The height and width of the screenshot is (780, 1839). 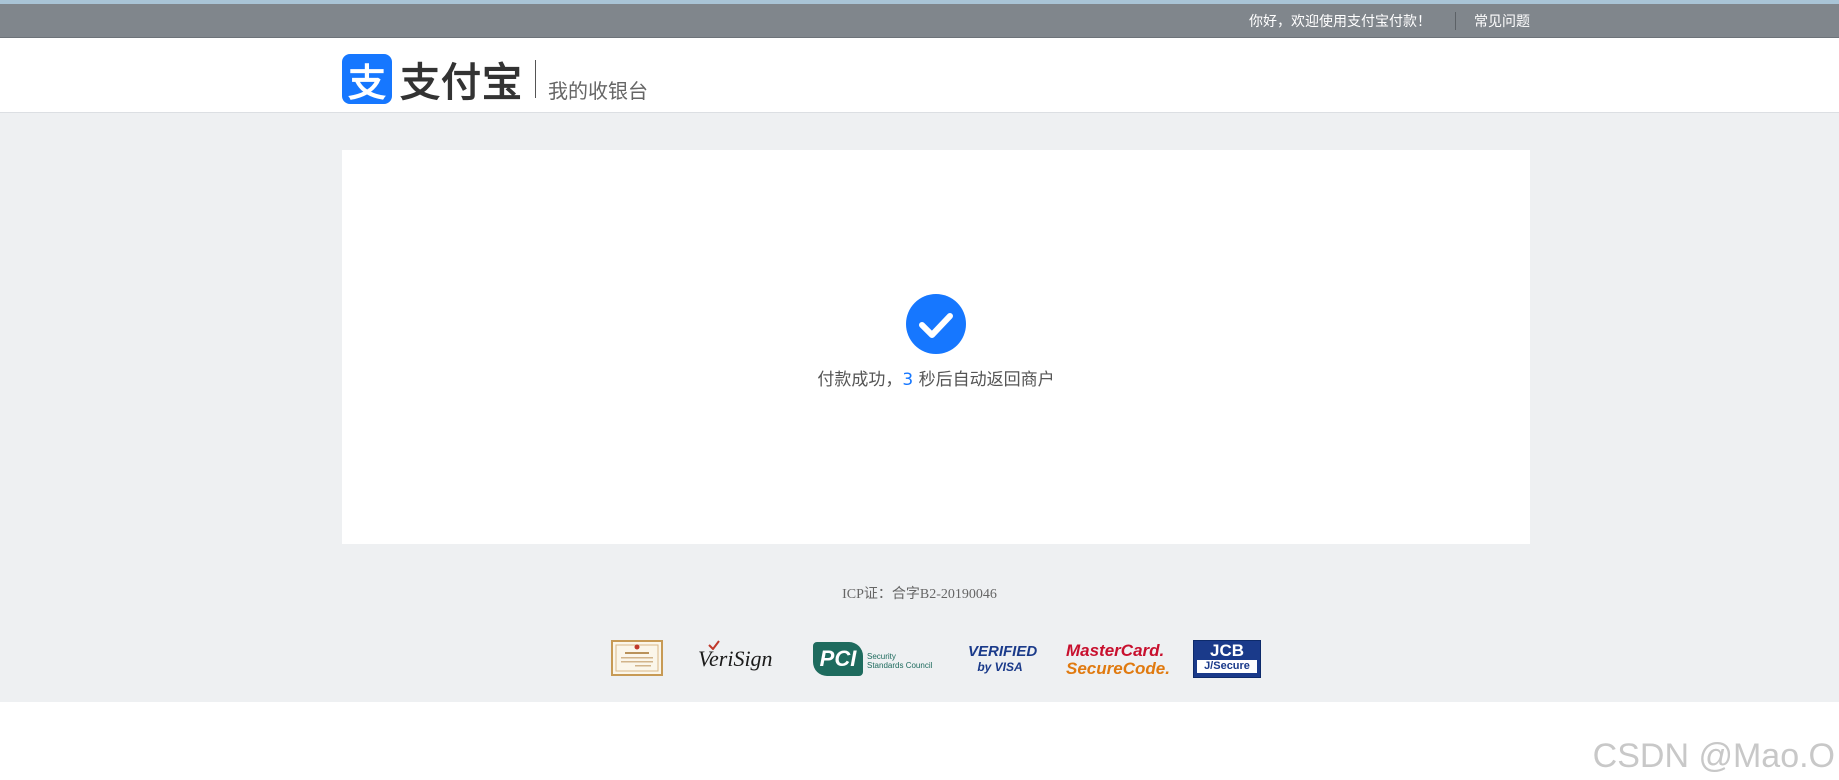 What do you see at coordinates (984, 380) in the screenshot?
I see `success-message-suffix: 秒后自动返回商户` at bounding box center [984, 380].